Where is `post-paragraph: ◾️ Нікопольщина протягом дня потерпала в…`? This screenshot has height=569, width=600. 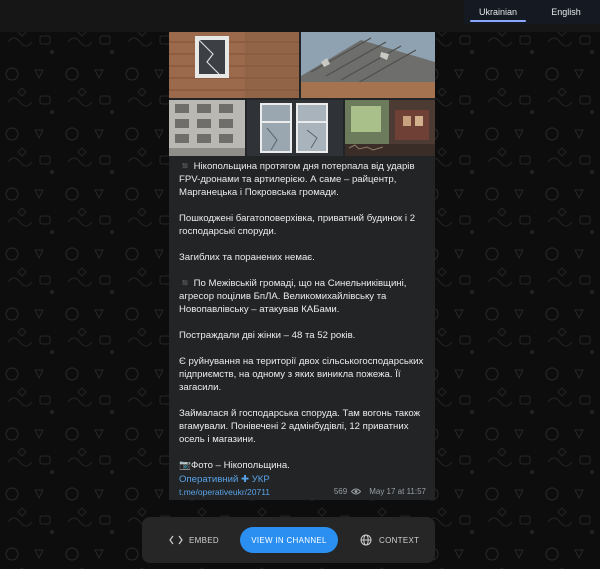 post-paragraph: ◾️ Нікопольщина протягом дня потерпала в… is located at coordinates (297, 179).